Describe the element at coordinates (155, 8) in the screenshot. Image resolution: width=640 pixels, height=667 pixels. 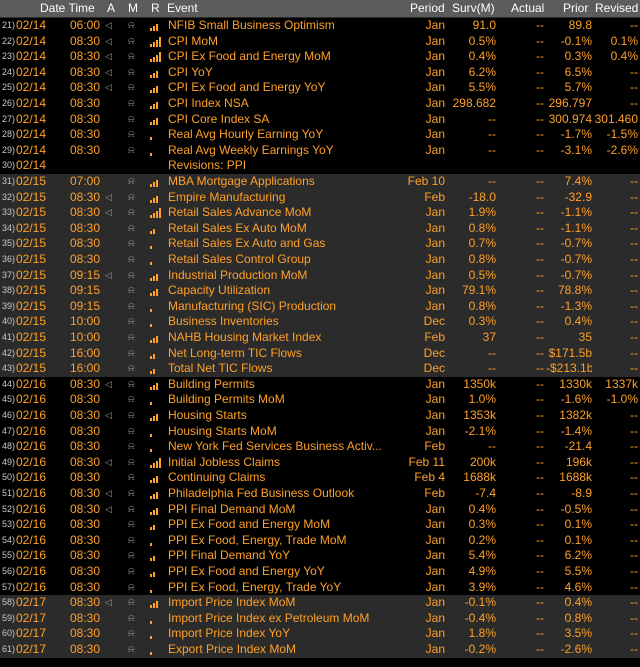
I see `header-r: R` at that location.